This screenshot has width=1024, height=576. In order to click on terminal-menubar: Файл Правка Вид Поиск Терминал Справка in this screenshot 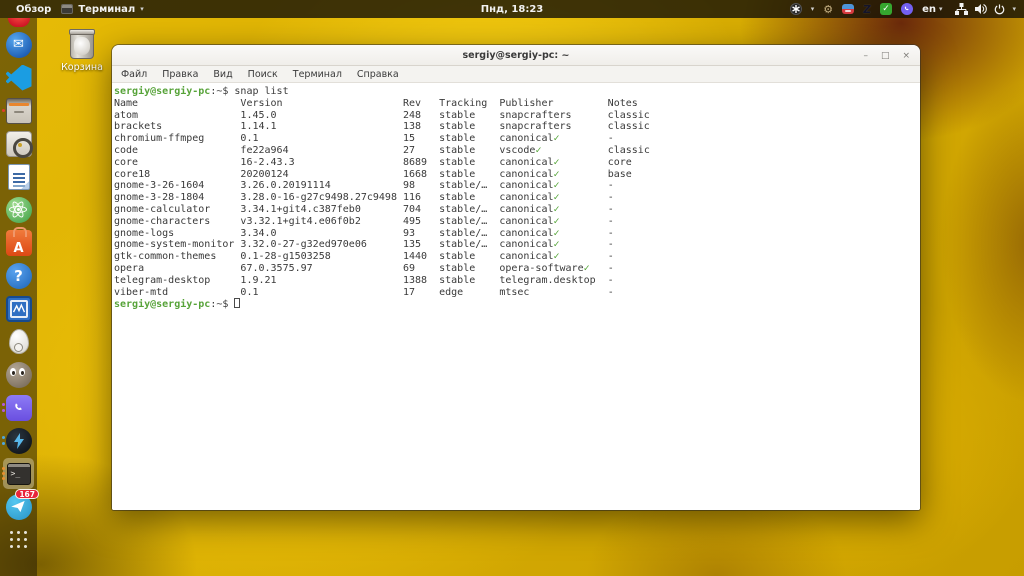, I will do `click(516, 74)`.